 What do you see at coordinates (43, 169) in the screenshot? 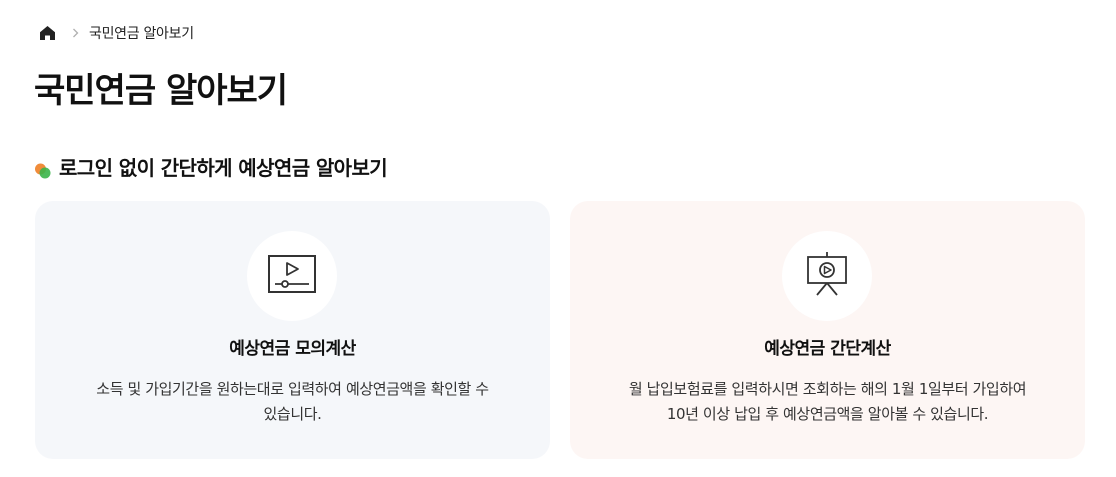
I see `overlapping-circles-icon` at bounding box center [43, 169].